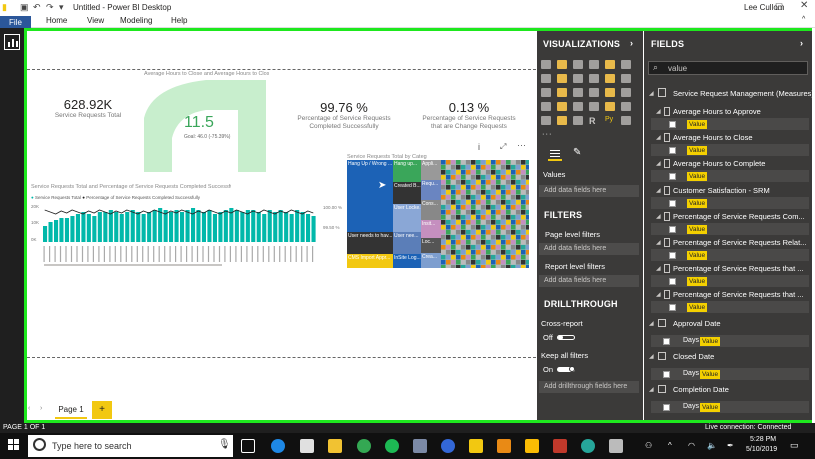 The image size is (815, 459). Describe the element at coordinates (651, 389) in the screenshot. I see `expand-table-icon: ◢` at that location.